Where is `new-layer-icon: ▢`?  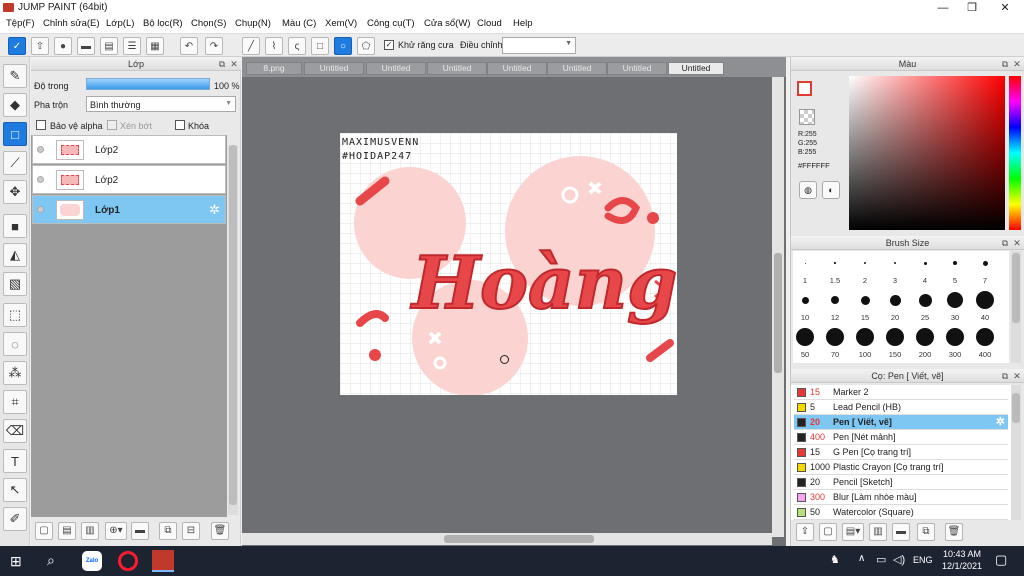 new-layer-icon: ▢ is located at coordinates (44, 531).